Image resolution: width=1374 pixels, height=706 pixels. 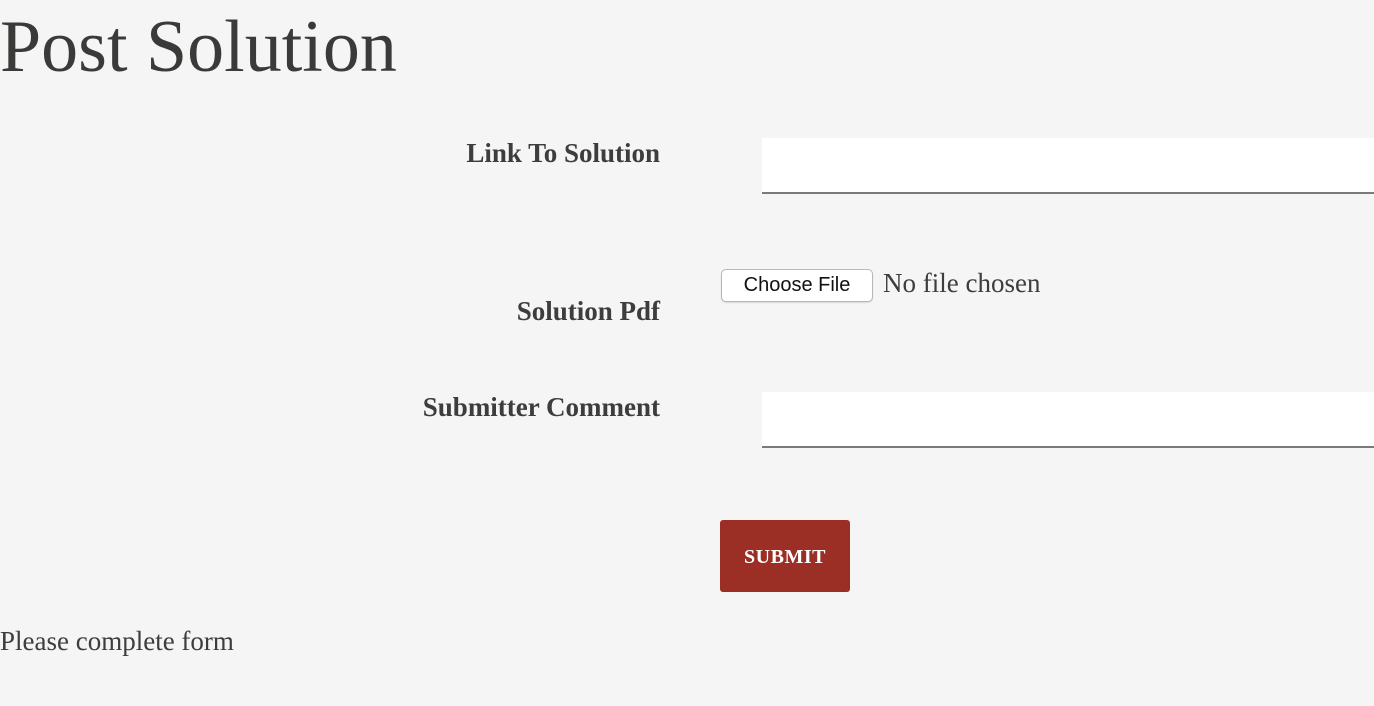 I want to click on file-status-text: No file chosen, so click(x=962, y=283).